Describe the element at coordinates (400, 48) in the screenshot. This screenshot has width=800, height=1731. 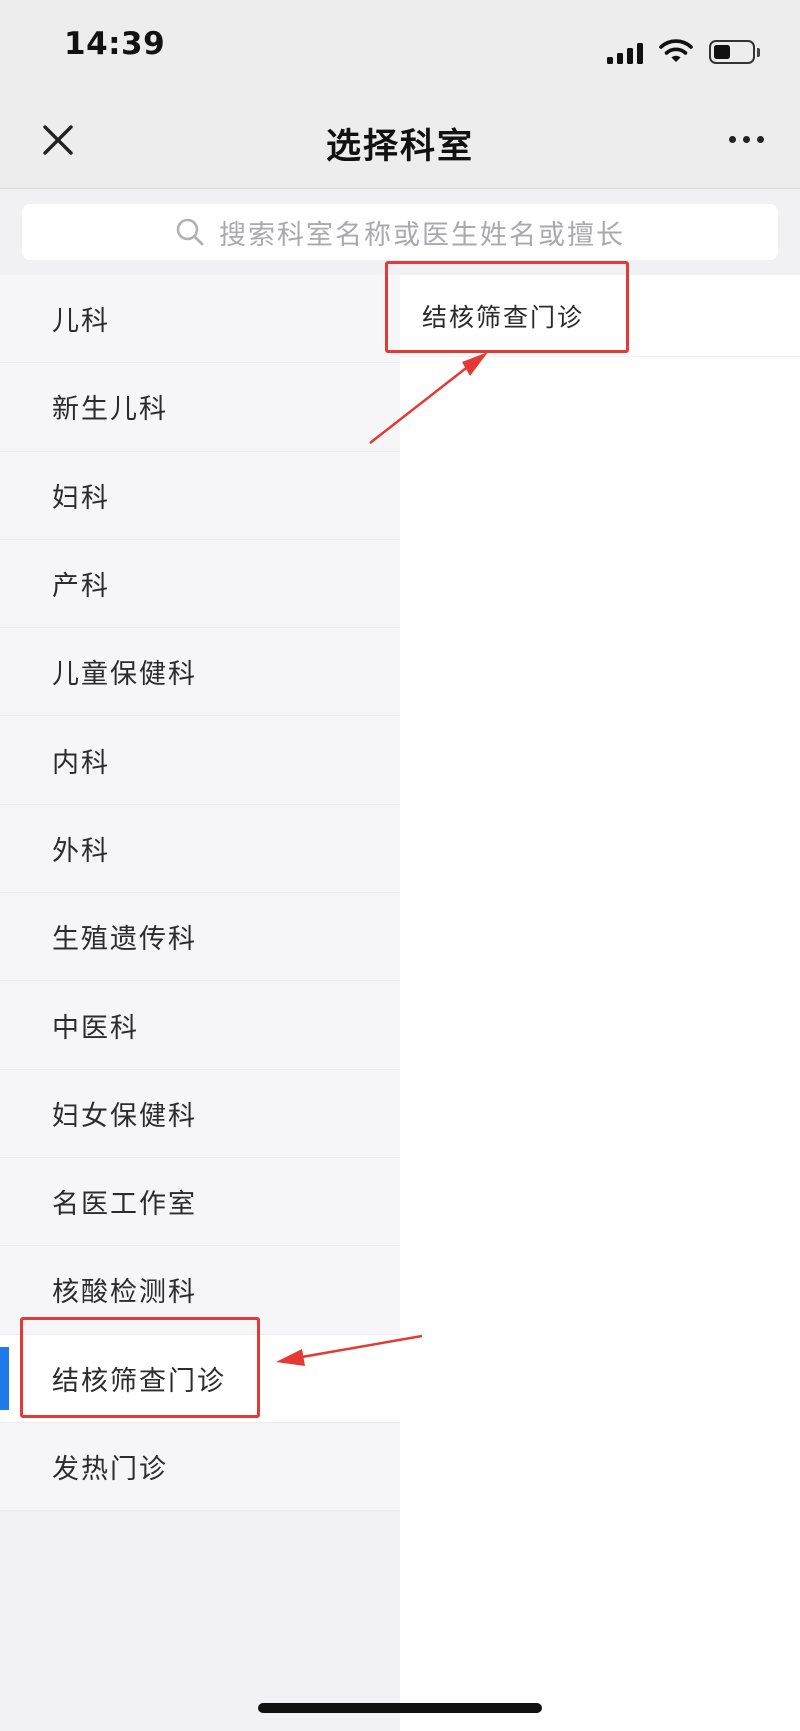
I see `status-bar: 14:39` at that location.